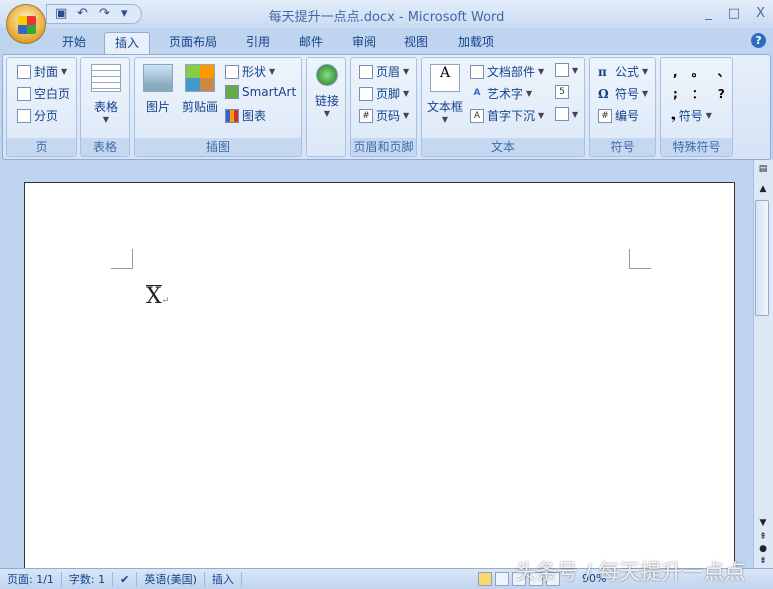 Image resolution: width=773 pixels, height=589 pixels. Describe the element at coordinates (476, 43) in the screenshot. I see `tab-addins: 加载项` at that location.